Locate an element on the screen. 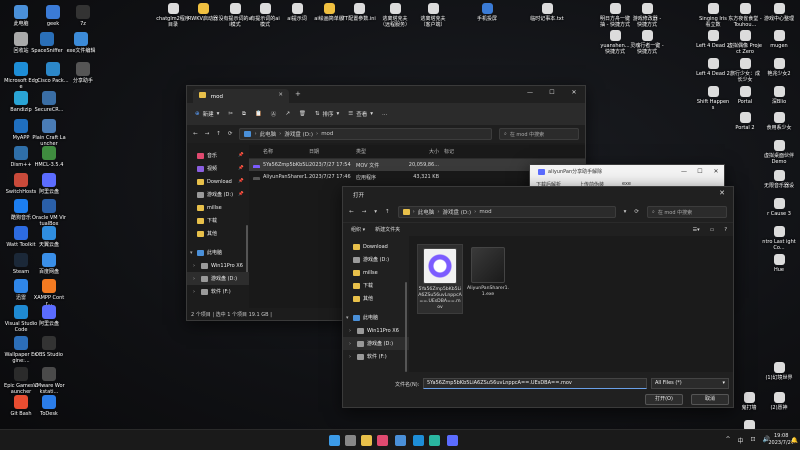 Image resolution: width=800 pixels, height=450 pixels. desktop-icon: 临时记事本.txt is located at coordinates (547, 12).